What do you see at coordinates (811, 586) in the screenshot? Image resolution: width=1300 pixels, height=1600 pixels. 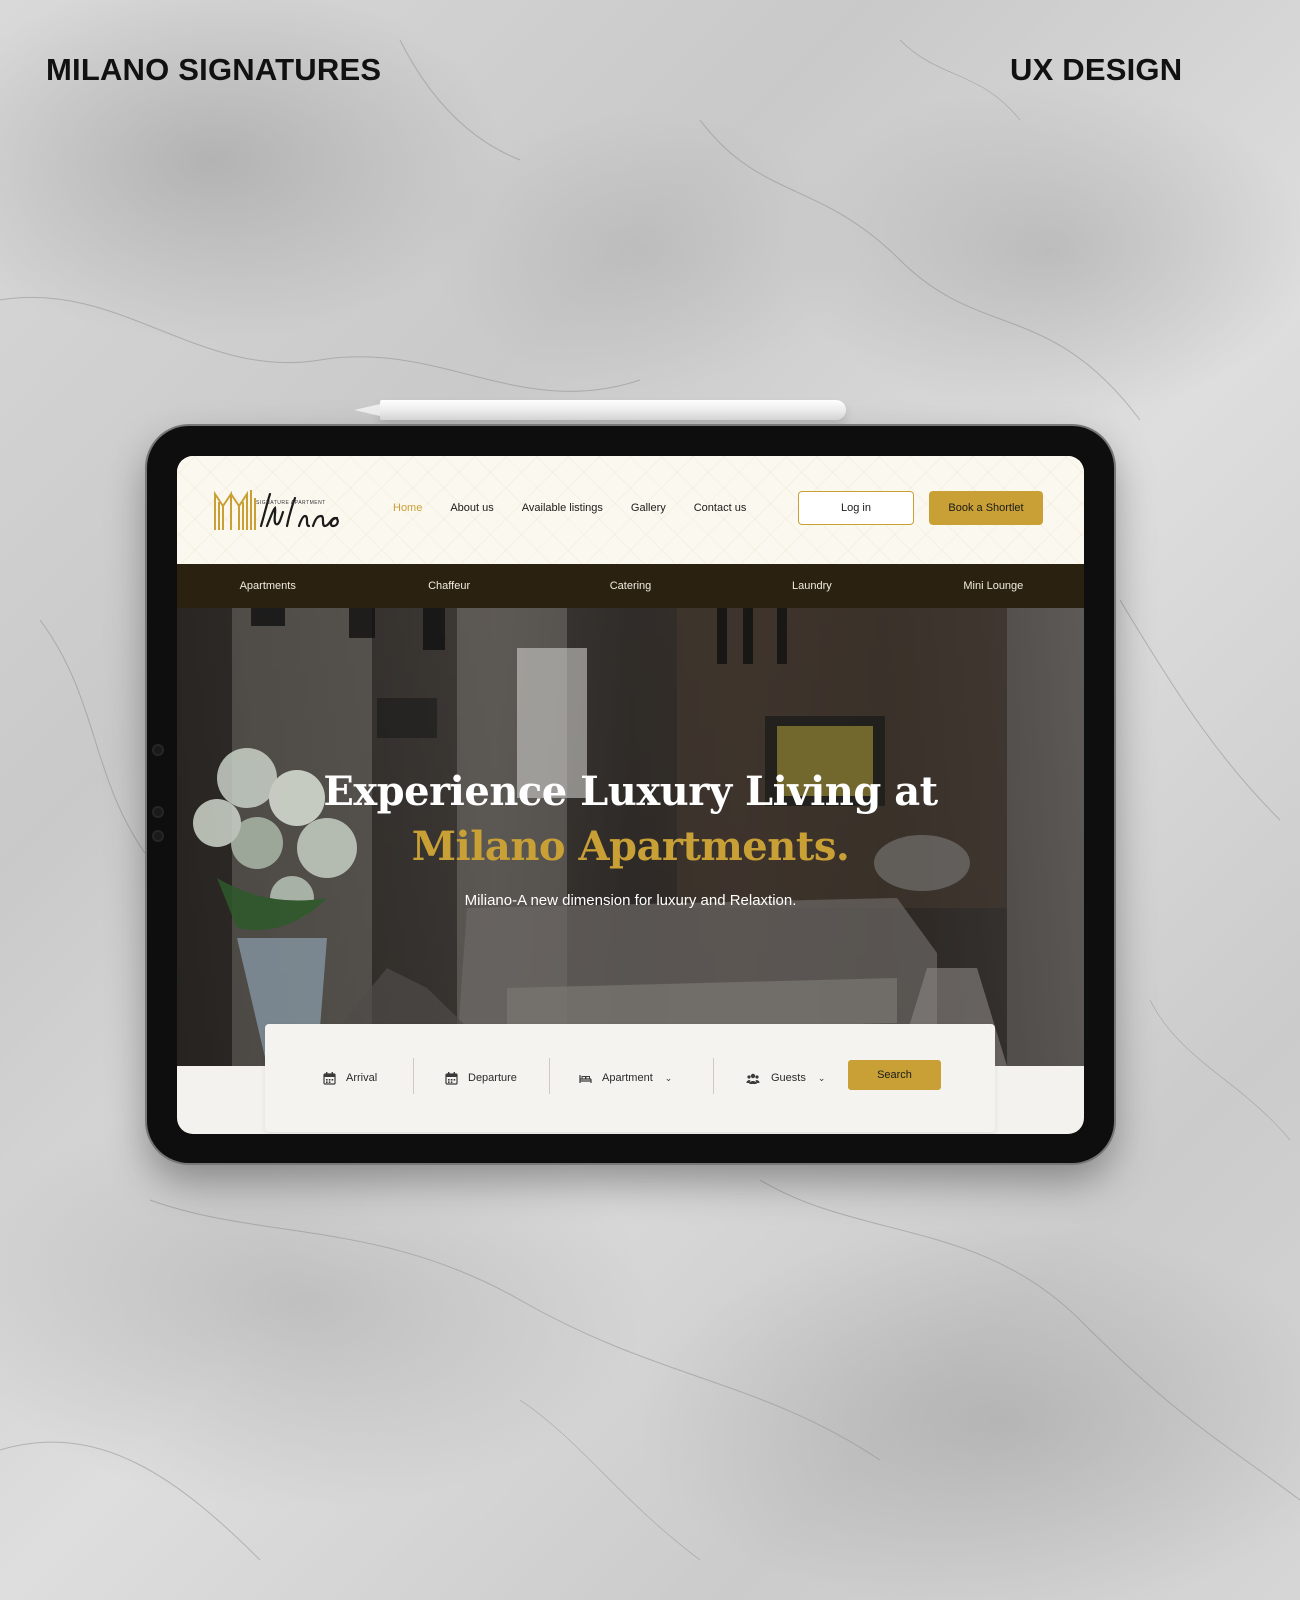 I see `service-laundry: Laundry` at bounding box center [811, 586].